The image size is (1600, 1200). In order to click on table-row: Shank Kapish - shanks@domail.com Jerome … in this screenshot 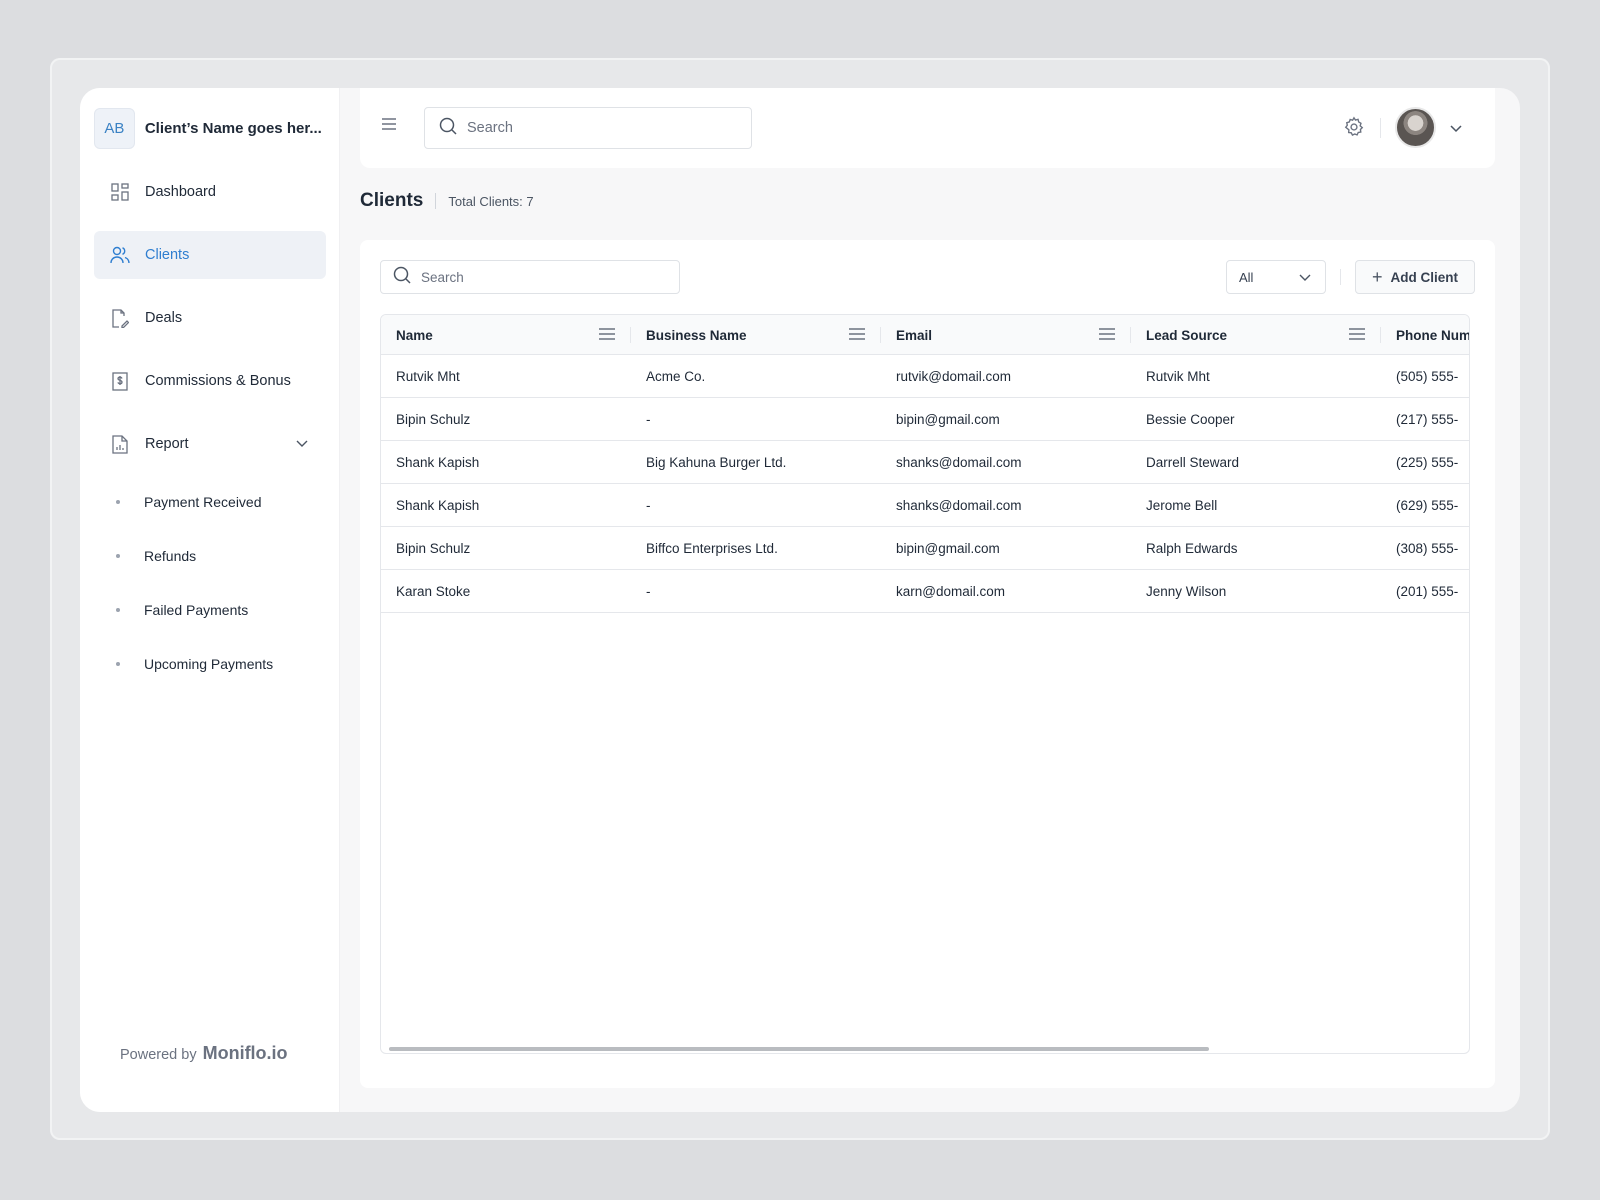, I will do `click(925, 505)`.